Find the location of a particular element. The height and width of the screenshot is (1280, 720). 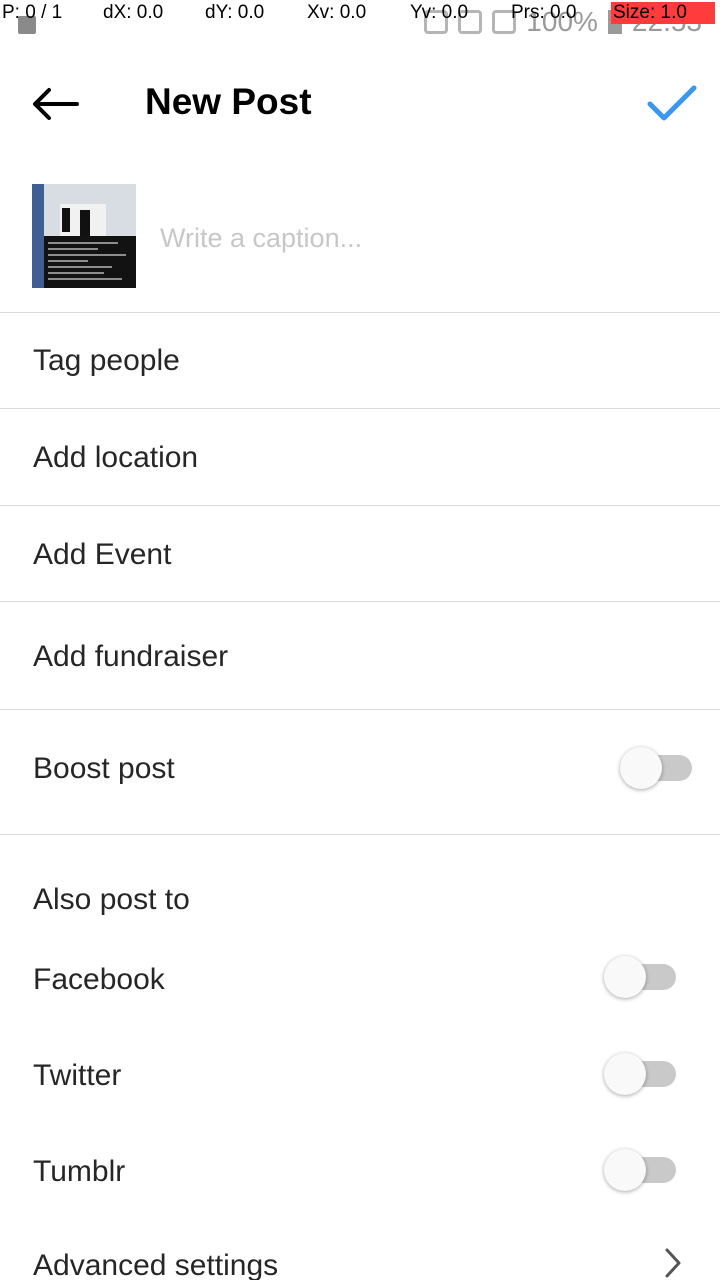

divider is located at coordinates (360, 834).